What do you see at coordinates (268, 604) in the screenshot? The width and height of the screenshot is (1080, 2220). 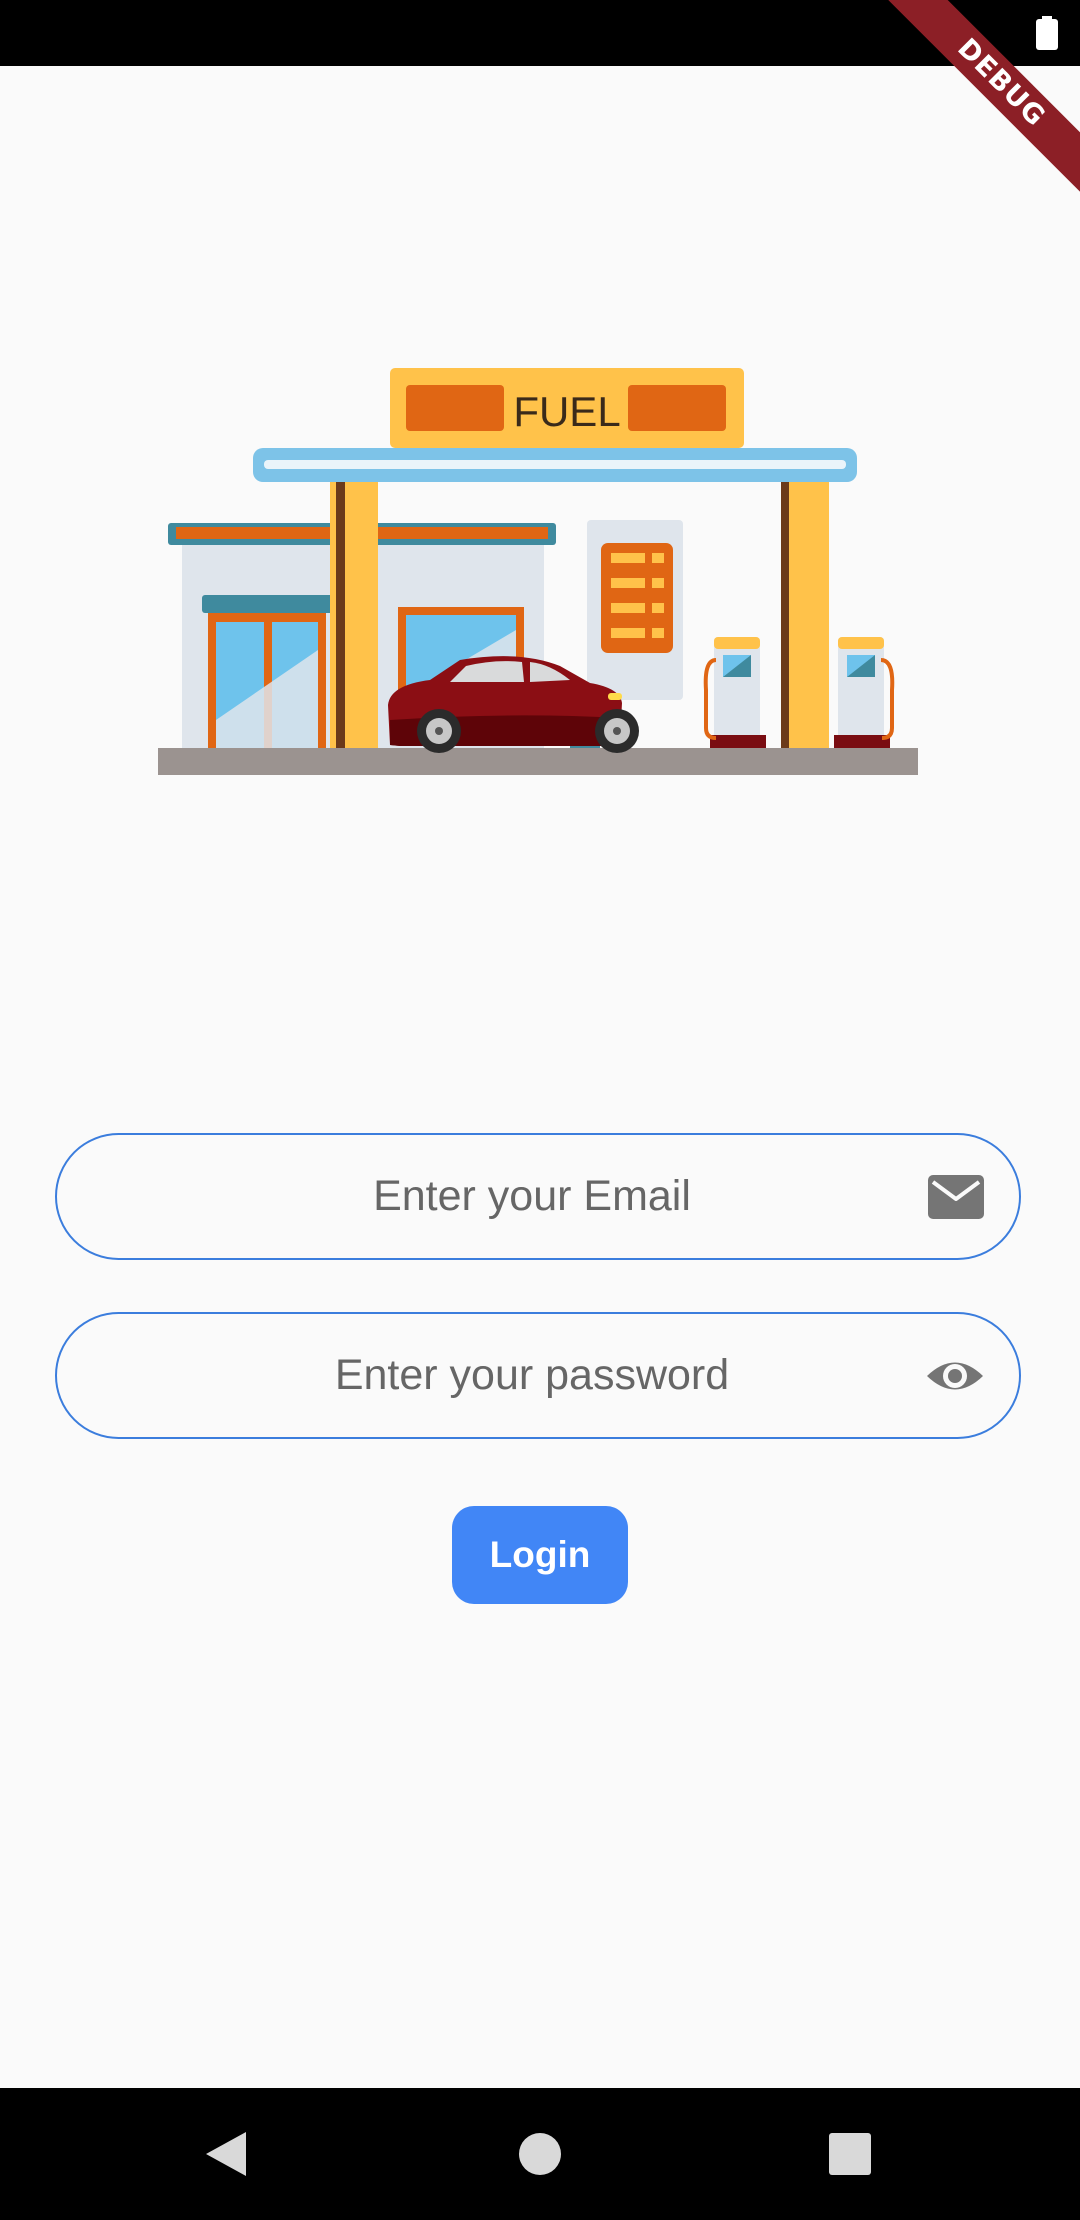 I see `shop-awning` at bounding box center [268, 604].